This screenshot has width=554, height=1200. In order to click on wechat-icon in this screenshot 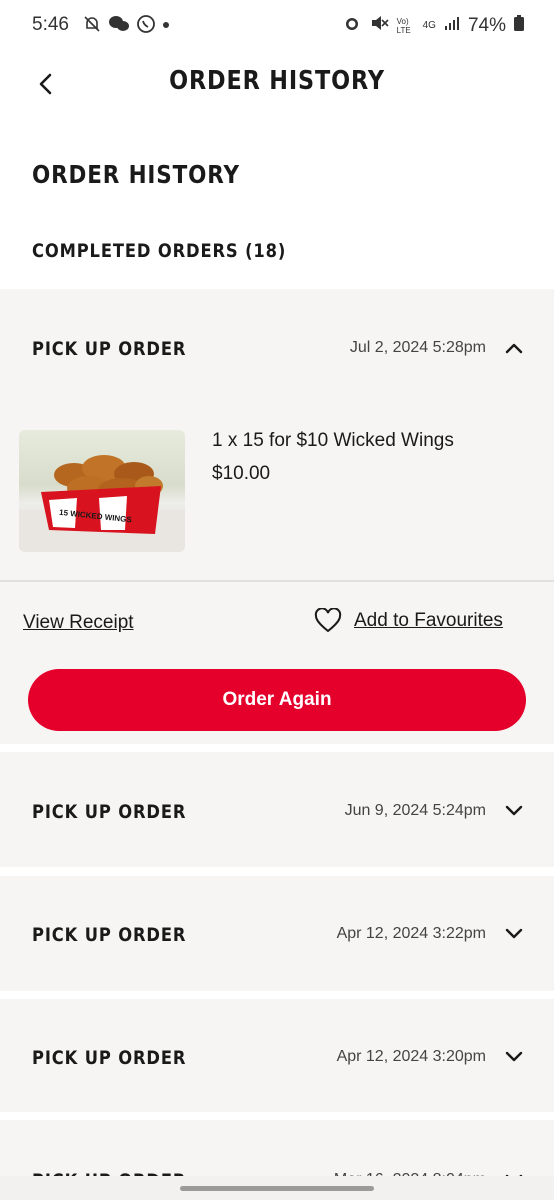, I will do `click(119, 27)`.